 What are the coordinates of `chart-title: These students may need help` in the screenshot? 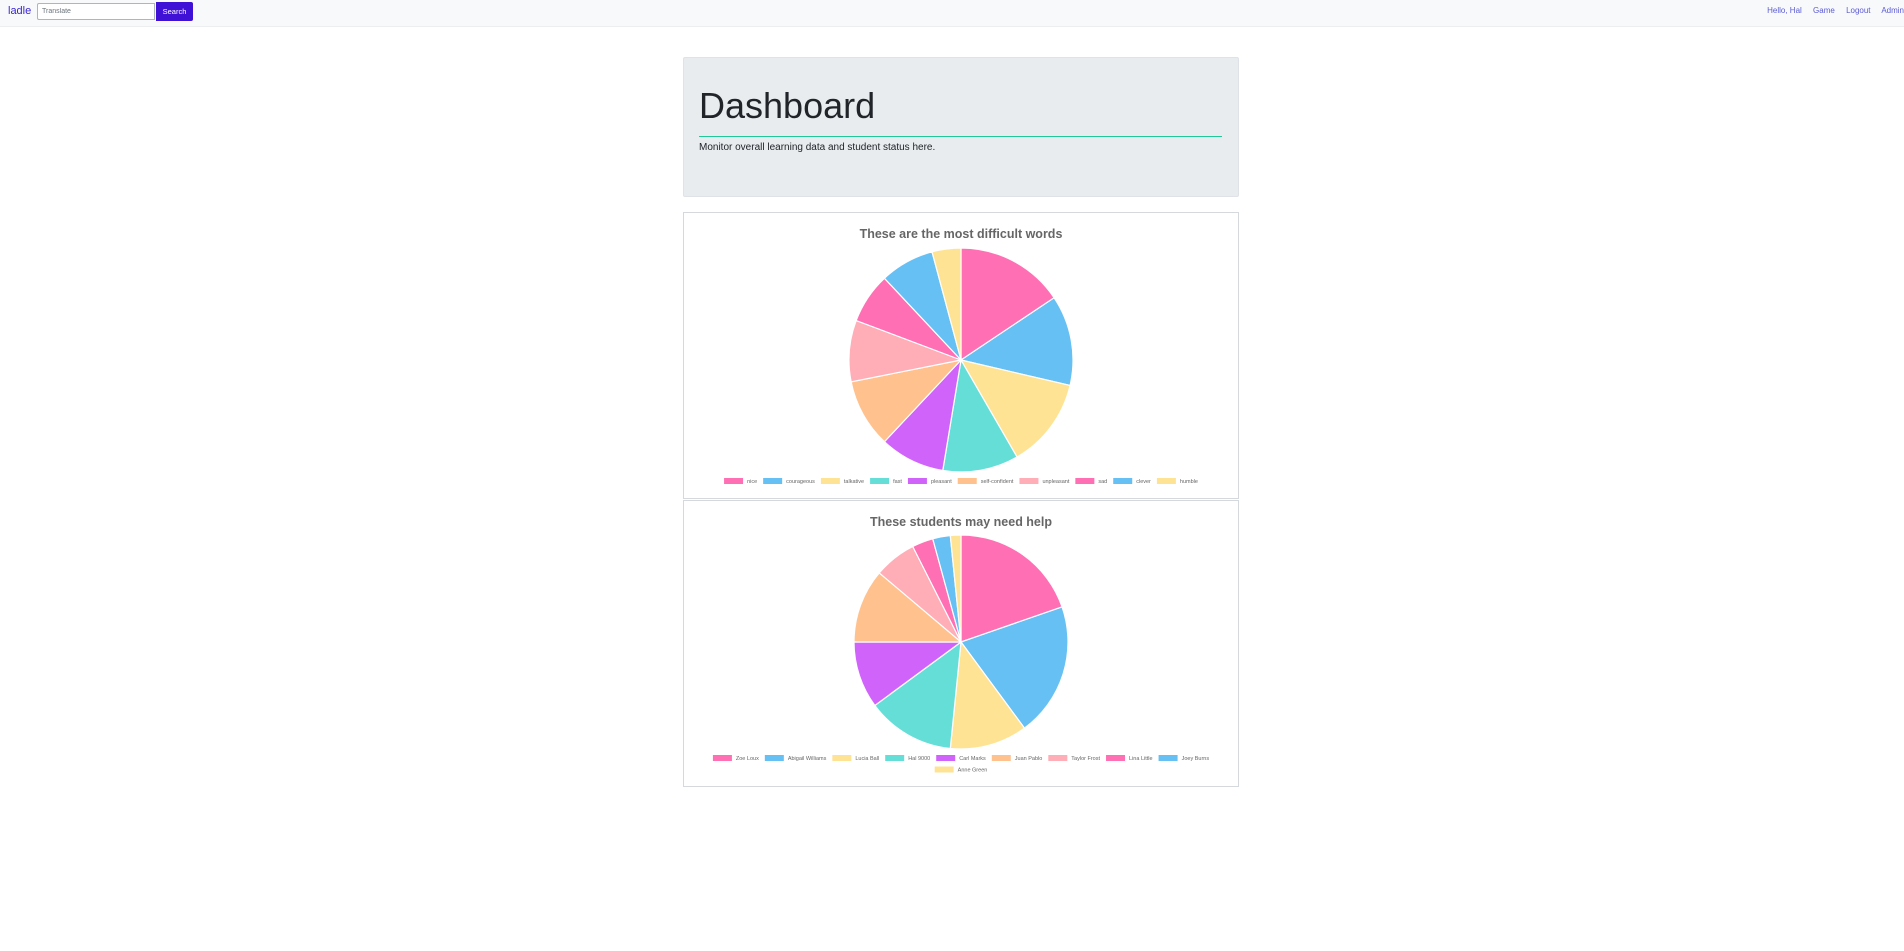 It's located at (961, 522).